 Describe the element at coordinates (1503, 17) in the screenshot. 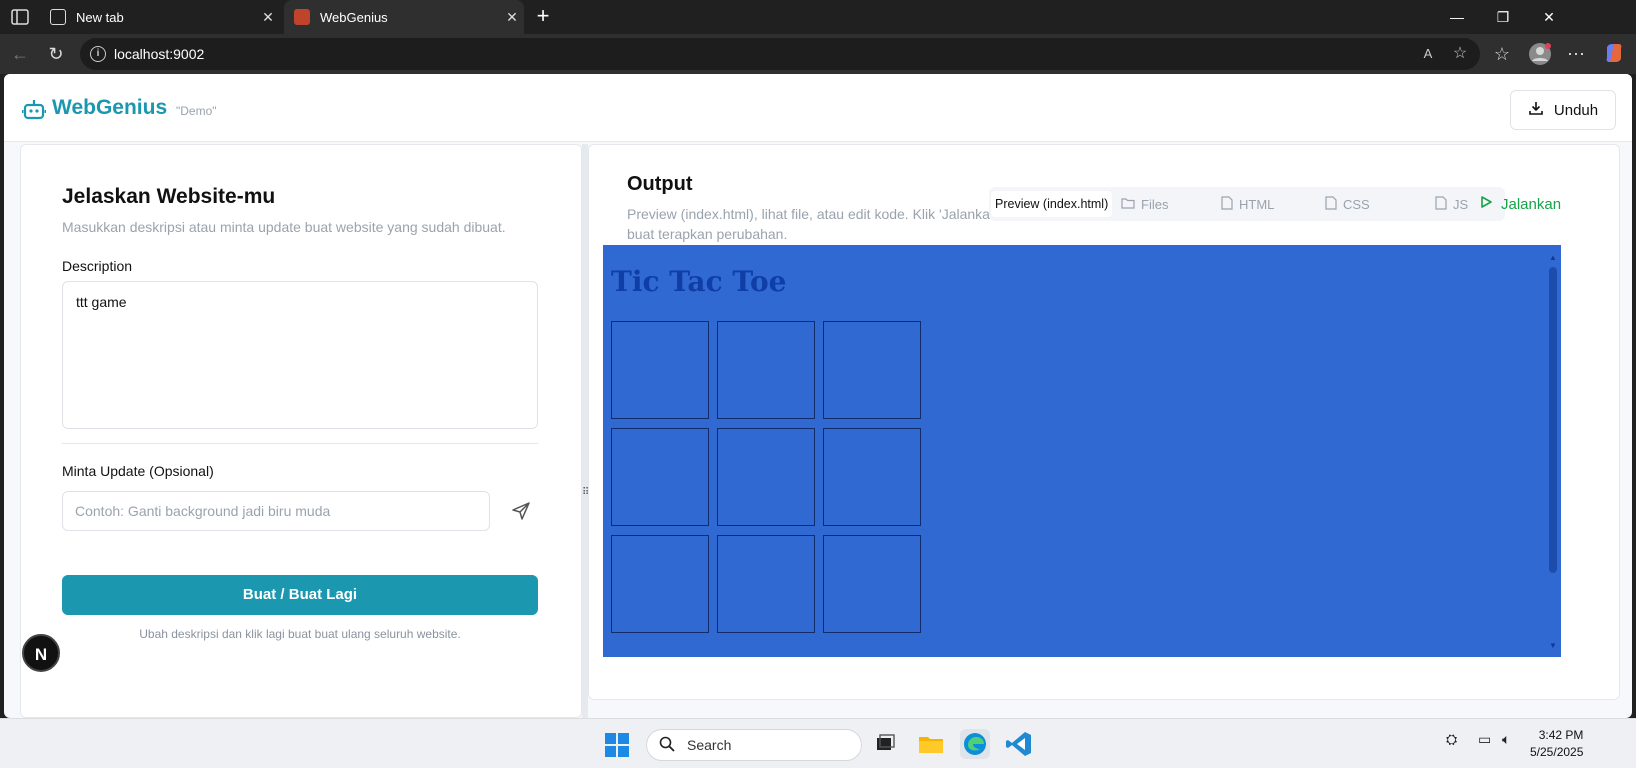

I see `restore-icon: ❐` at that location.